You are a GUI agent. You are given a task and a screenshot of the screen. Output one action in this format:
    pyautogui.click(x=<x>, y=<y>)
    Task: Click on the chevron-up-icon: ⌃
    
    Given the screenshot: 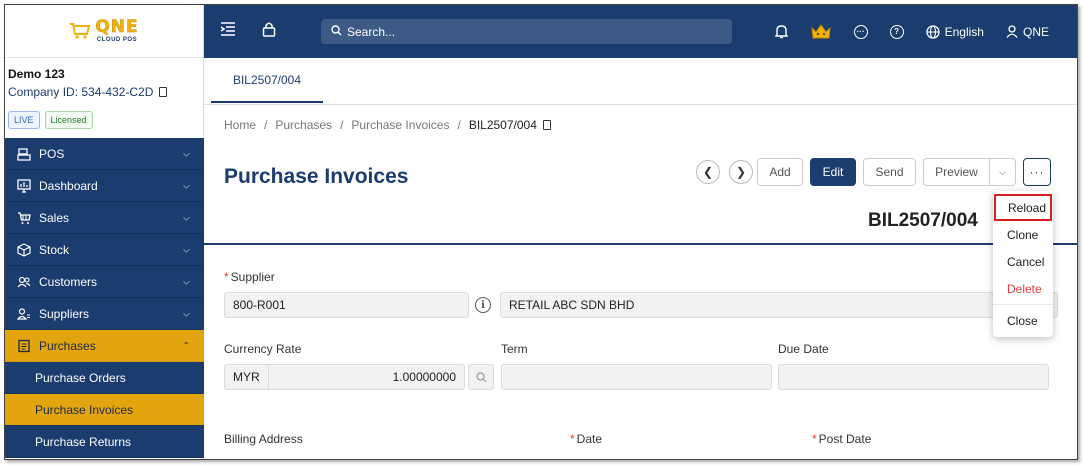 What is the action you would take?
    pyautogui.click(x=186, y=345)
    